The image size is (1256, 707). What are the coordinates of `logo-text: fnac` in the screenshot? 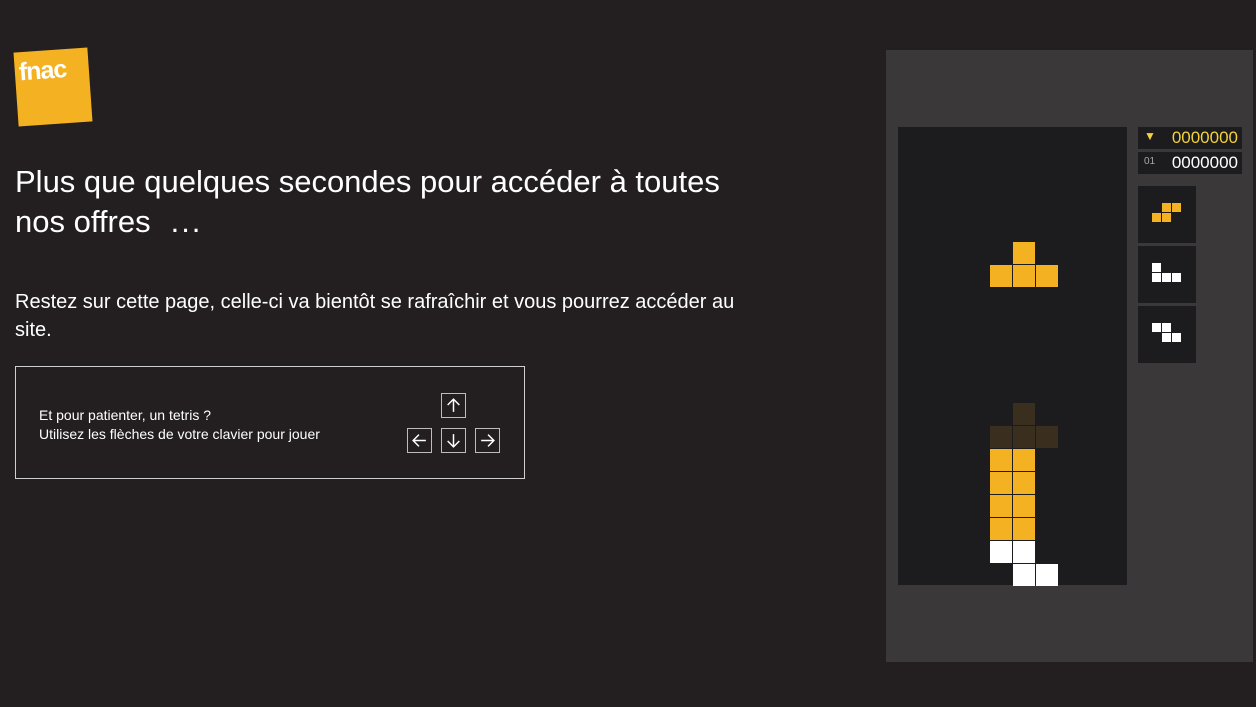 It's located at (42, 71).